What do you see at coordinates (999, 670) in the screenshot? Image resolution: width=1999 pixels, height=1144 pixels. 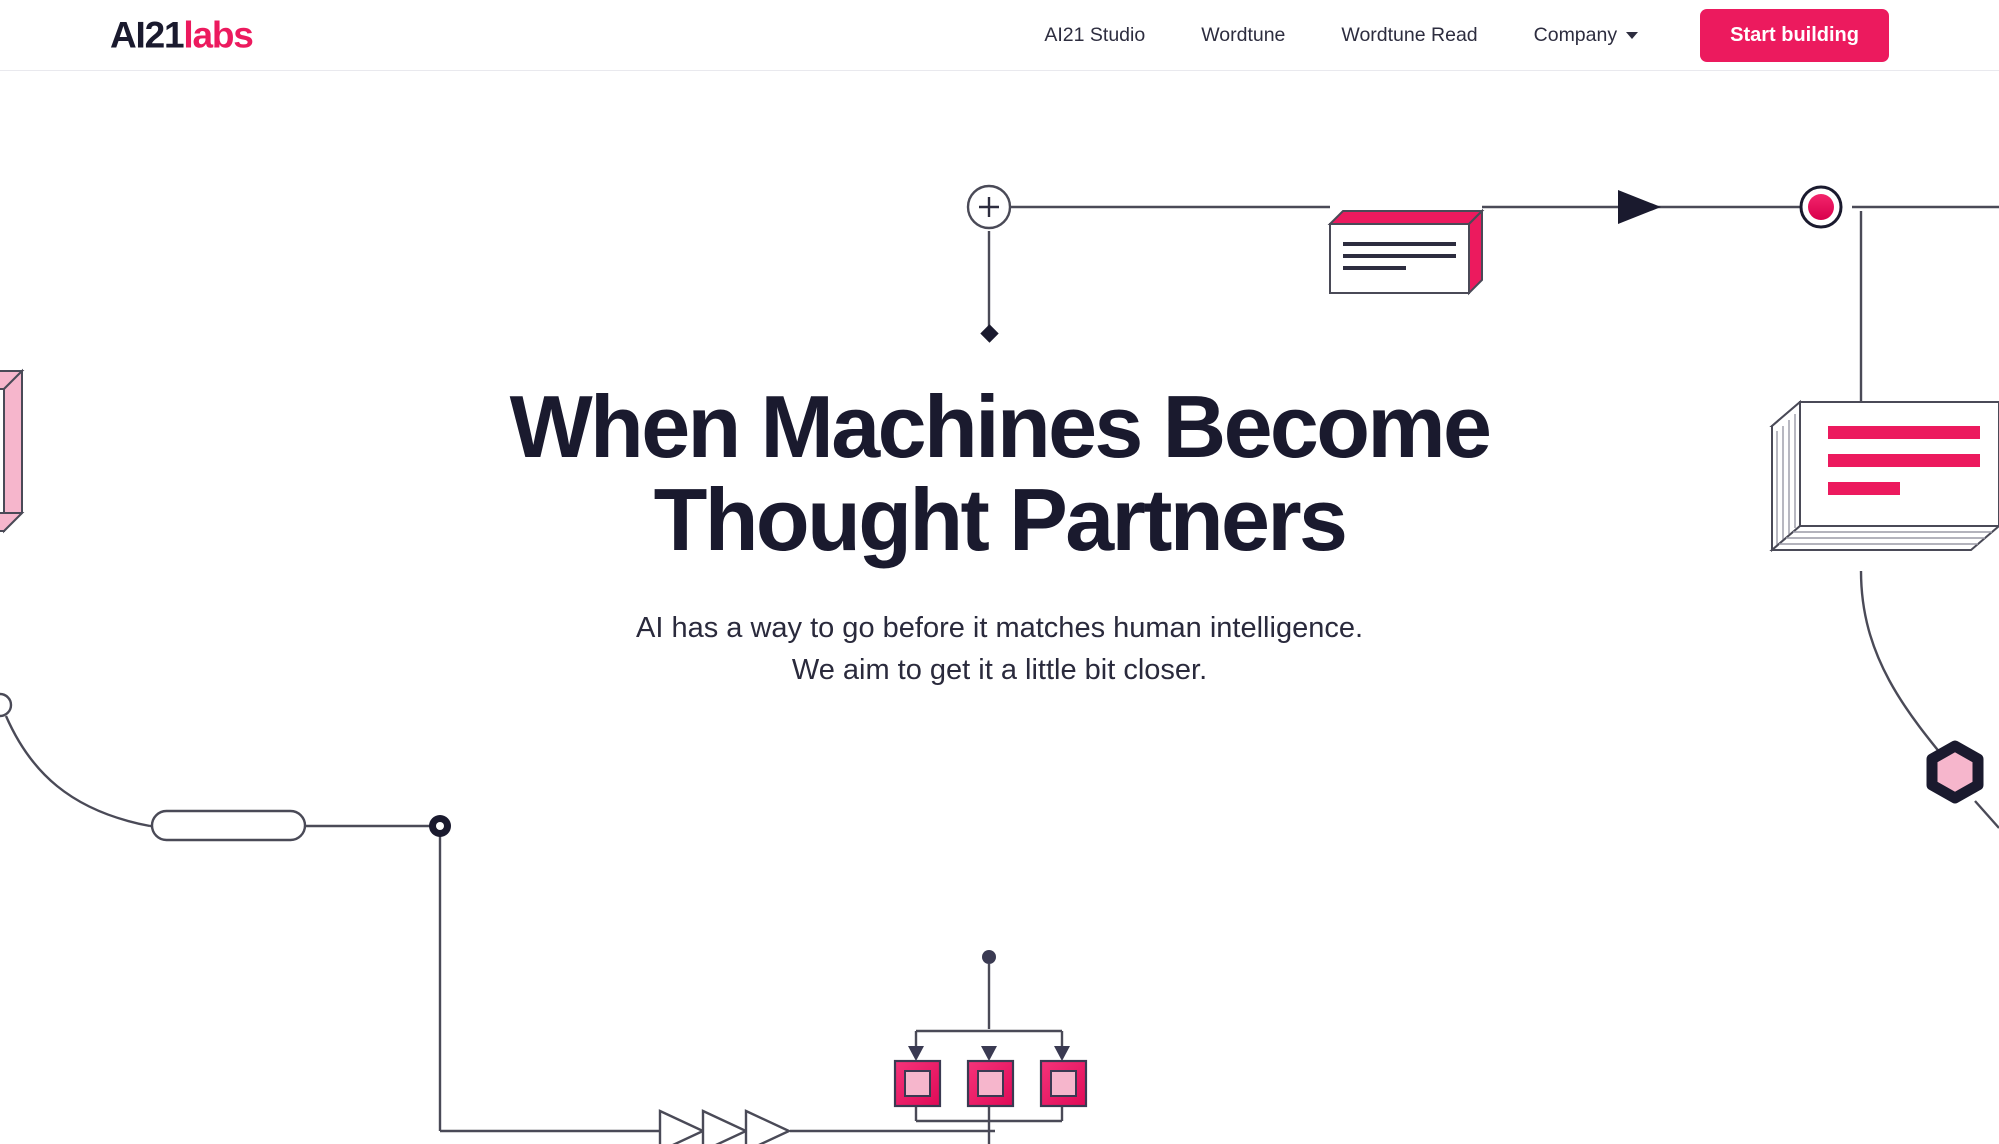 I see `page-subtitle-line-2: We aim to get it a little bit closer.` at bounding box center [999, 670].